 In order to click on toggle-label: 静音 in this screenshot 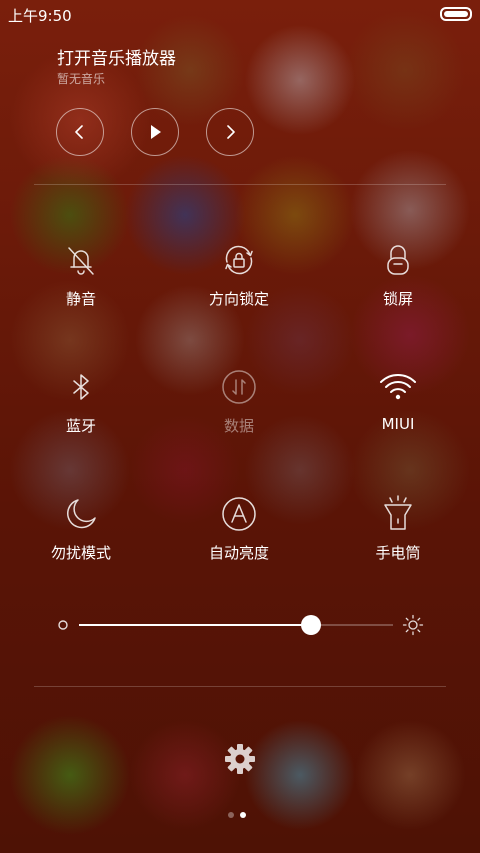, I will do `click(80, 299)`.